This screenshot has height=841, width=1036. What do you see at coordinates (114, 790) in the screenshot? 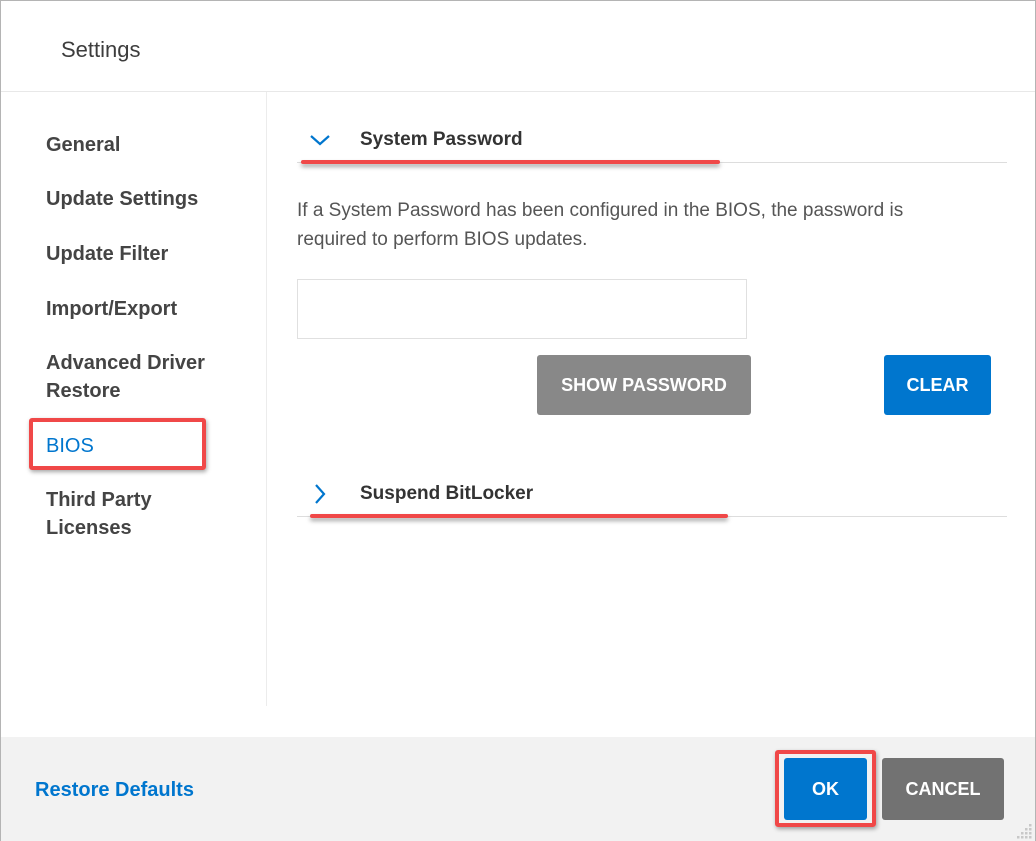
I see `restore-defaults-link: Restore Defaults` at bounding box center [114, 790].